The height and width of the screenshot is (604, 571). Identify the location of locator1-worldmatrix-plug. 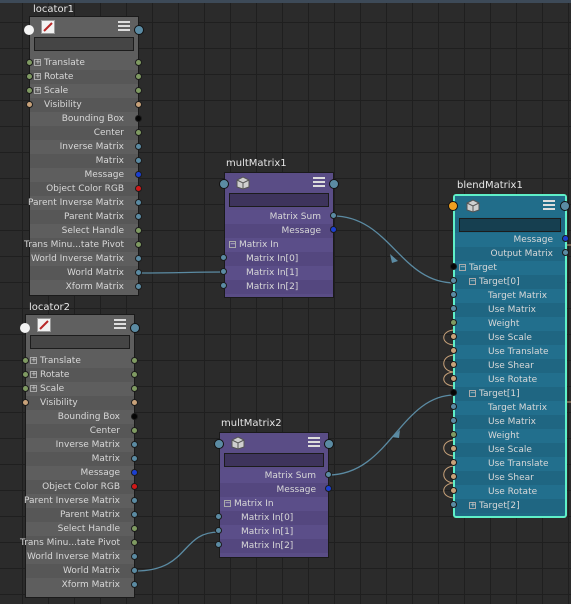
(138, 272).